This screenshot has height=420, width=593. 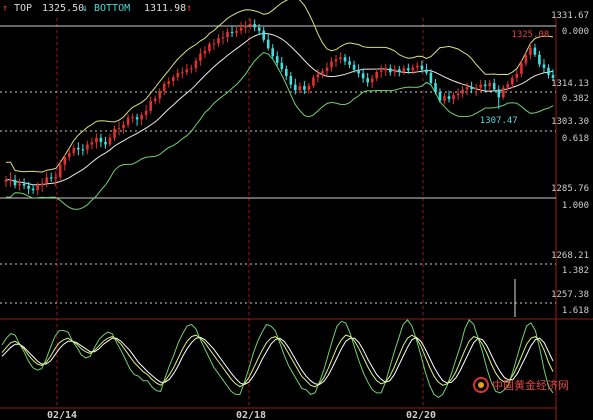 I want to click on watermark-text: 中国黄金经济网, so click(x=530, y=385).